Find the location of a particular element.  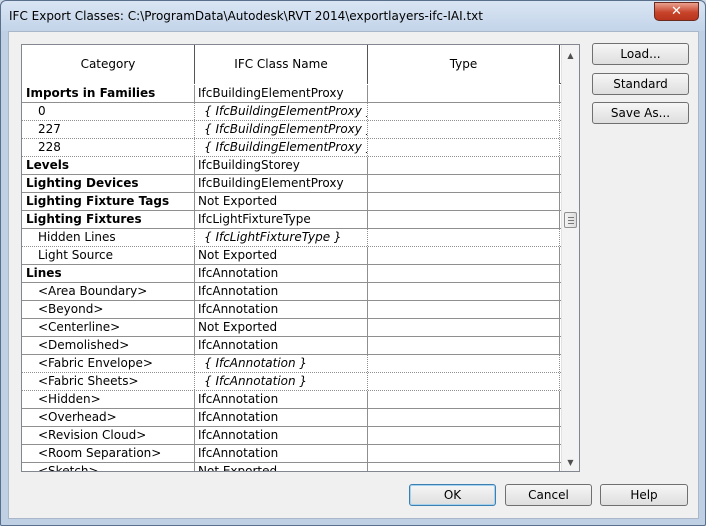

category-cell: <Hidden> is located at coordinates (108, 399).